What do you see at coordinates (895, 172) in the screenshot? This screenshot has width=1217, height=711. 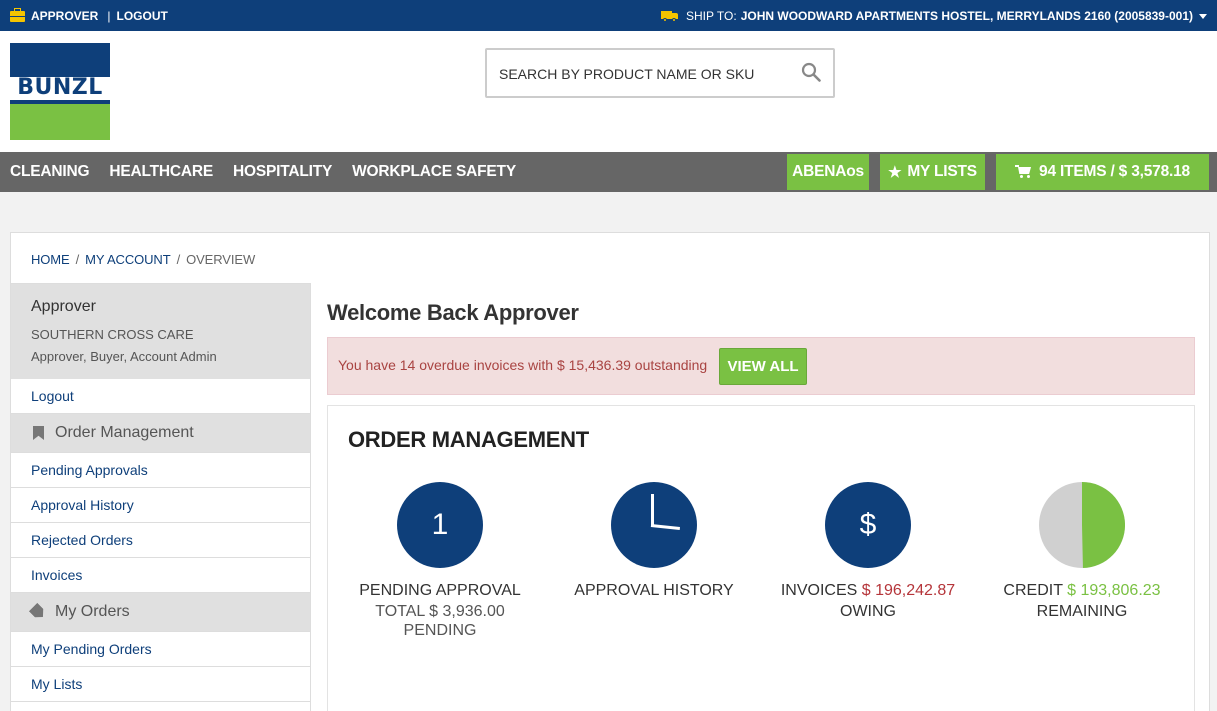 I see `star-icon: ★` at bounding box center [895, 172].